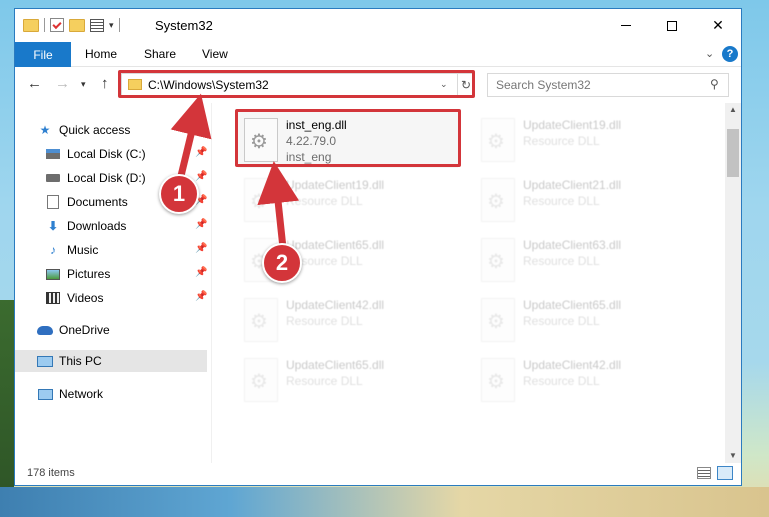  Describe the element at coordinates (53, 274) in the screenshot. I see `picture-icon` at that location.